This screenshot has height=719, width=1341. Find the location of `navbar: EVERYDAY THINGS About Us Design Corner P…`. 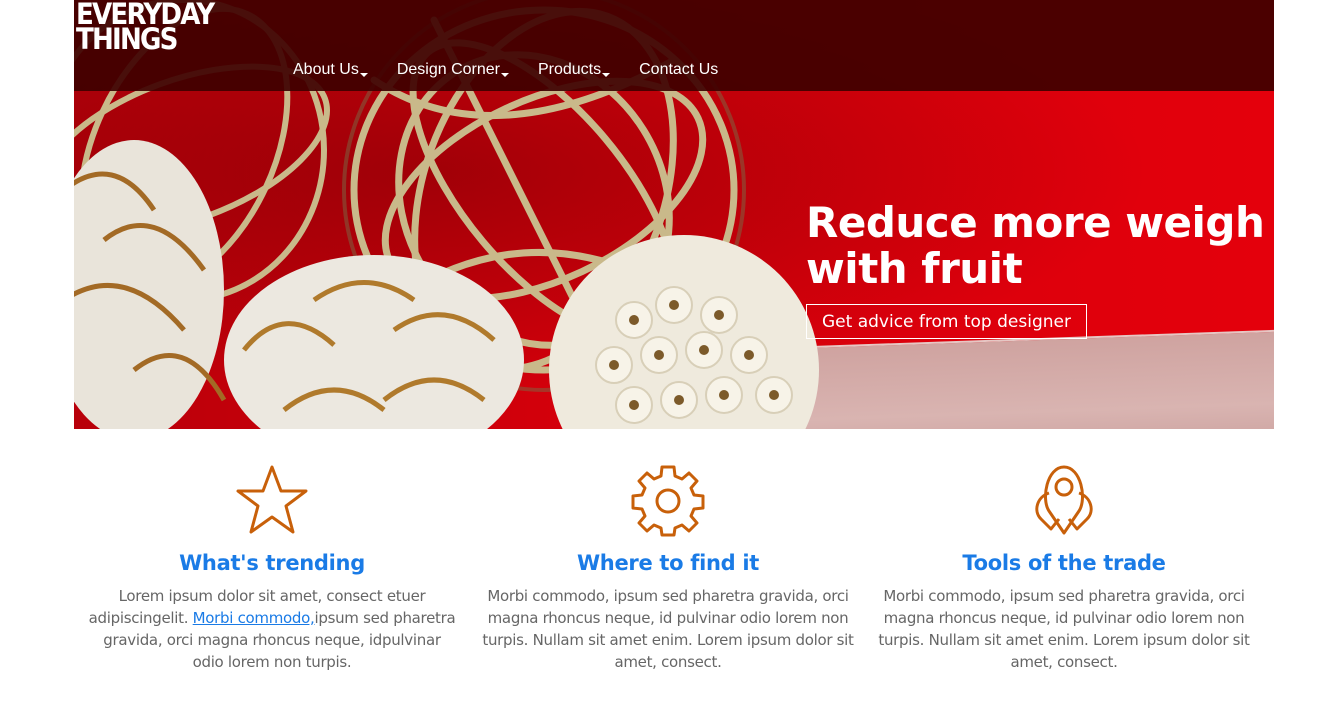

navbar: EVERYDAY THINGS About Us Design Corner P… is located at coordinates (674, 45).